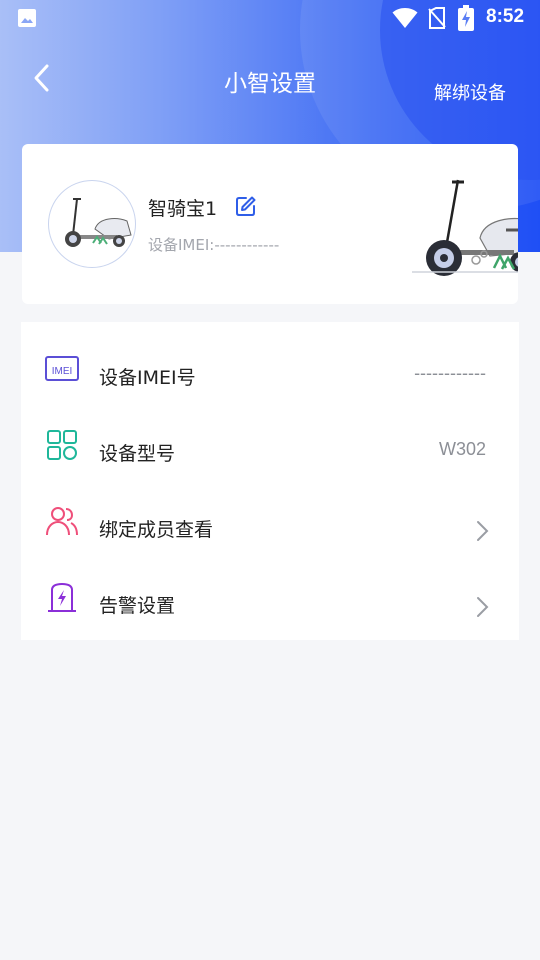  Describe the element at coordinates (137, 606) in the screenshot. I see `settings-item-label: 告警设置` at that location.